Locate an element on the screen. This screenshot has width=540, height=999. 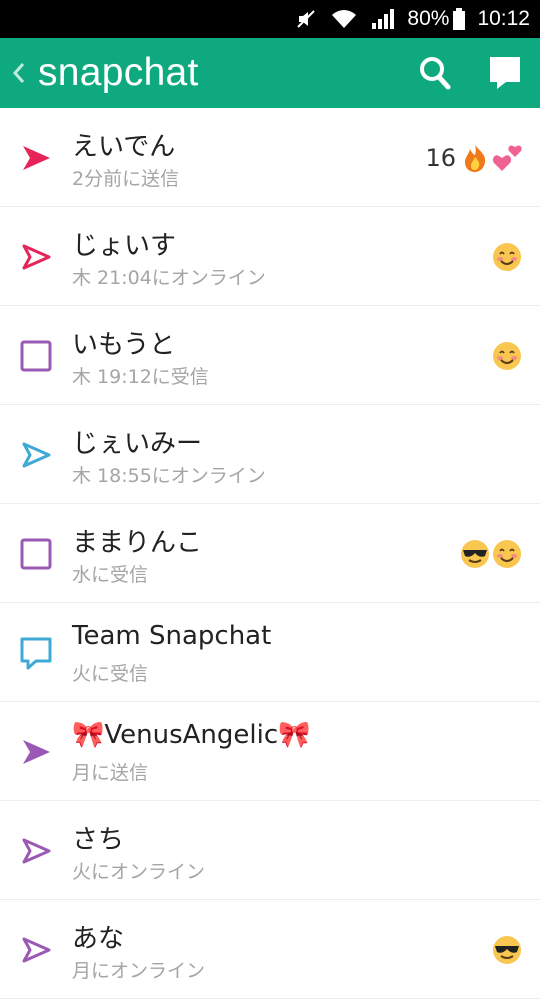
chat-status: 水に受信 is located at coordinates (110, 575).